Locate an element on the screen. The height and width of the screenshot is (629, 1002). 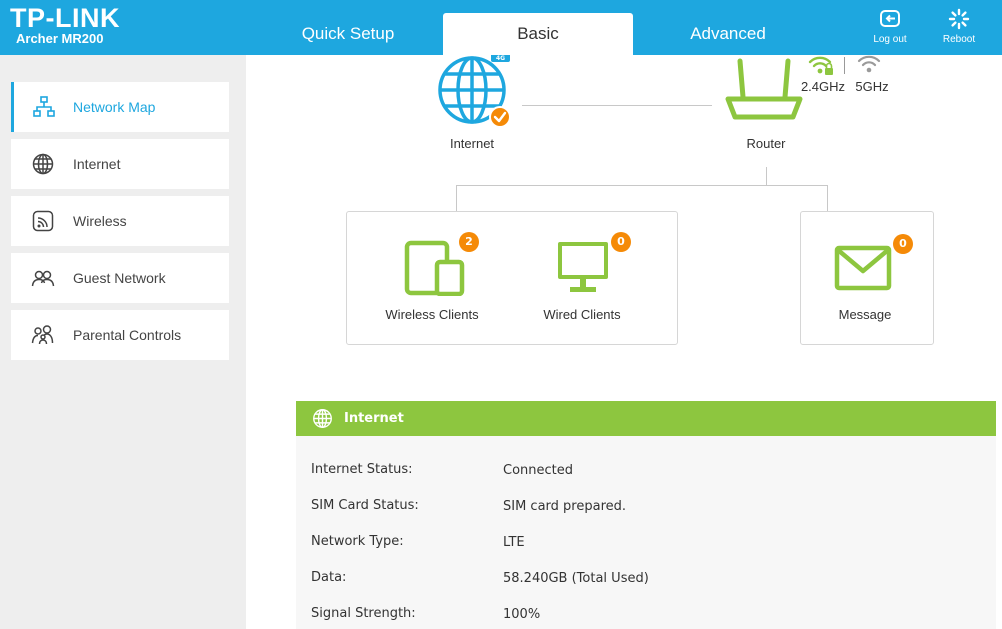
wireless-icon is located at coordinates (43, 221).